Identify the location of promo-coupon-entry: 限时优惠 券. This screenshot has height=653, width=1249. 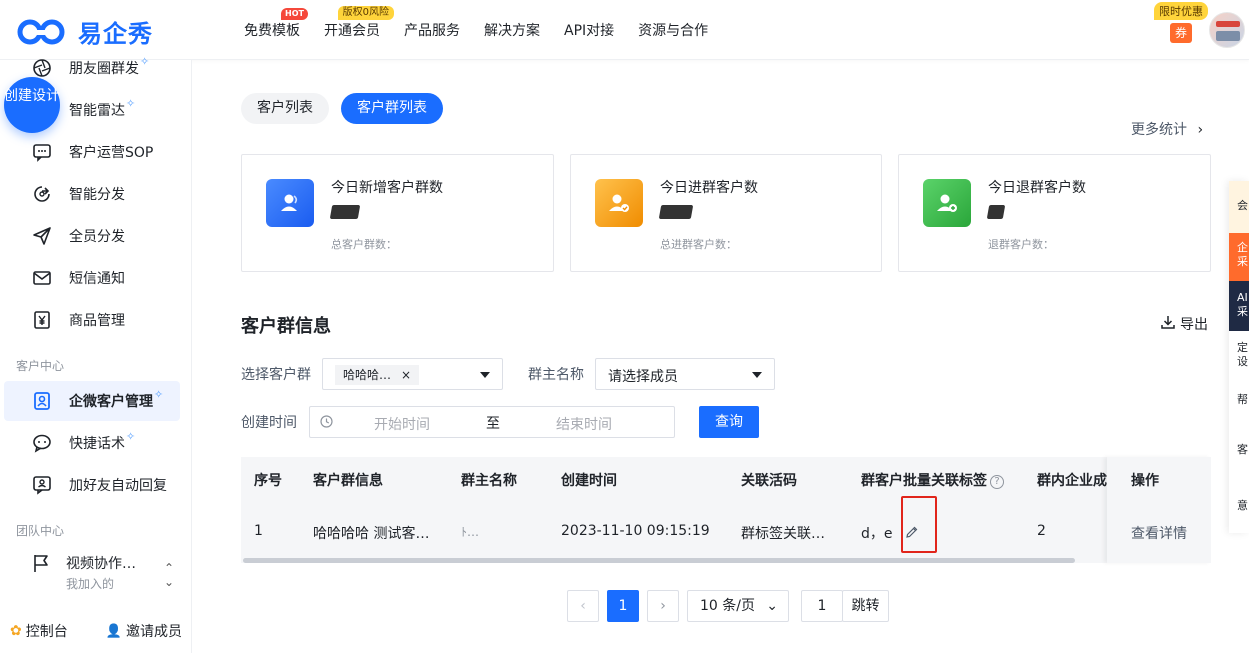
(1181, 22).